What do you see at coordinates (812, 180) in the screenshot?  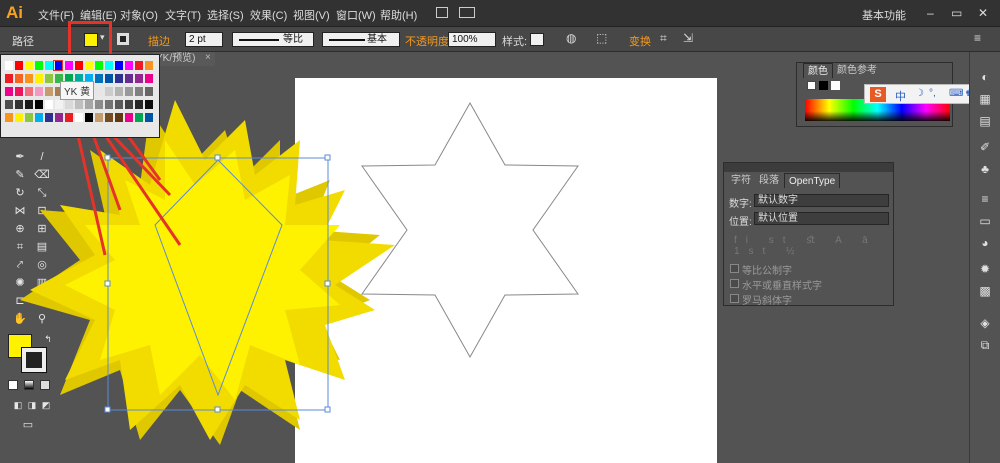 I see `tab-opentype: OpenType` at bounding box center [812, 180].